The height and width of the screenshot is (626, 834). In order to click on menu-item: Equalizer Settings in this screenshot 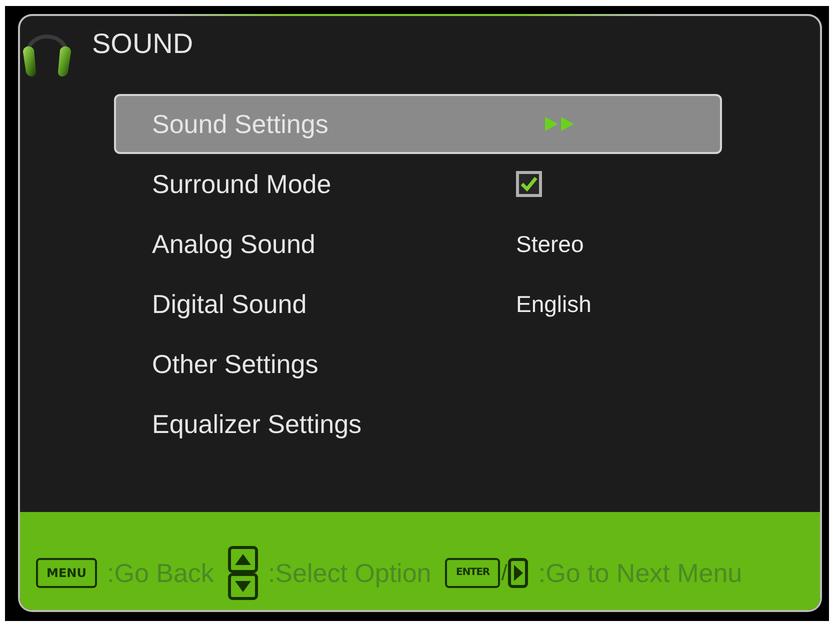, I will do `click(418, 424)`.